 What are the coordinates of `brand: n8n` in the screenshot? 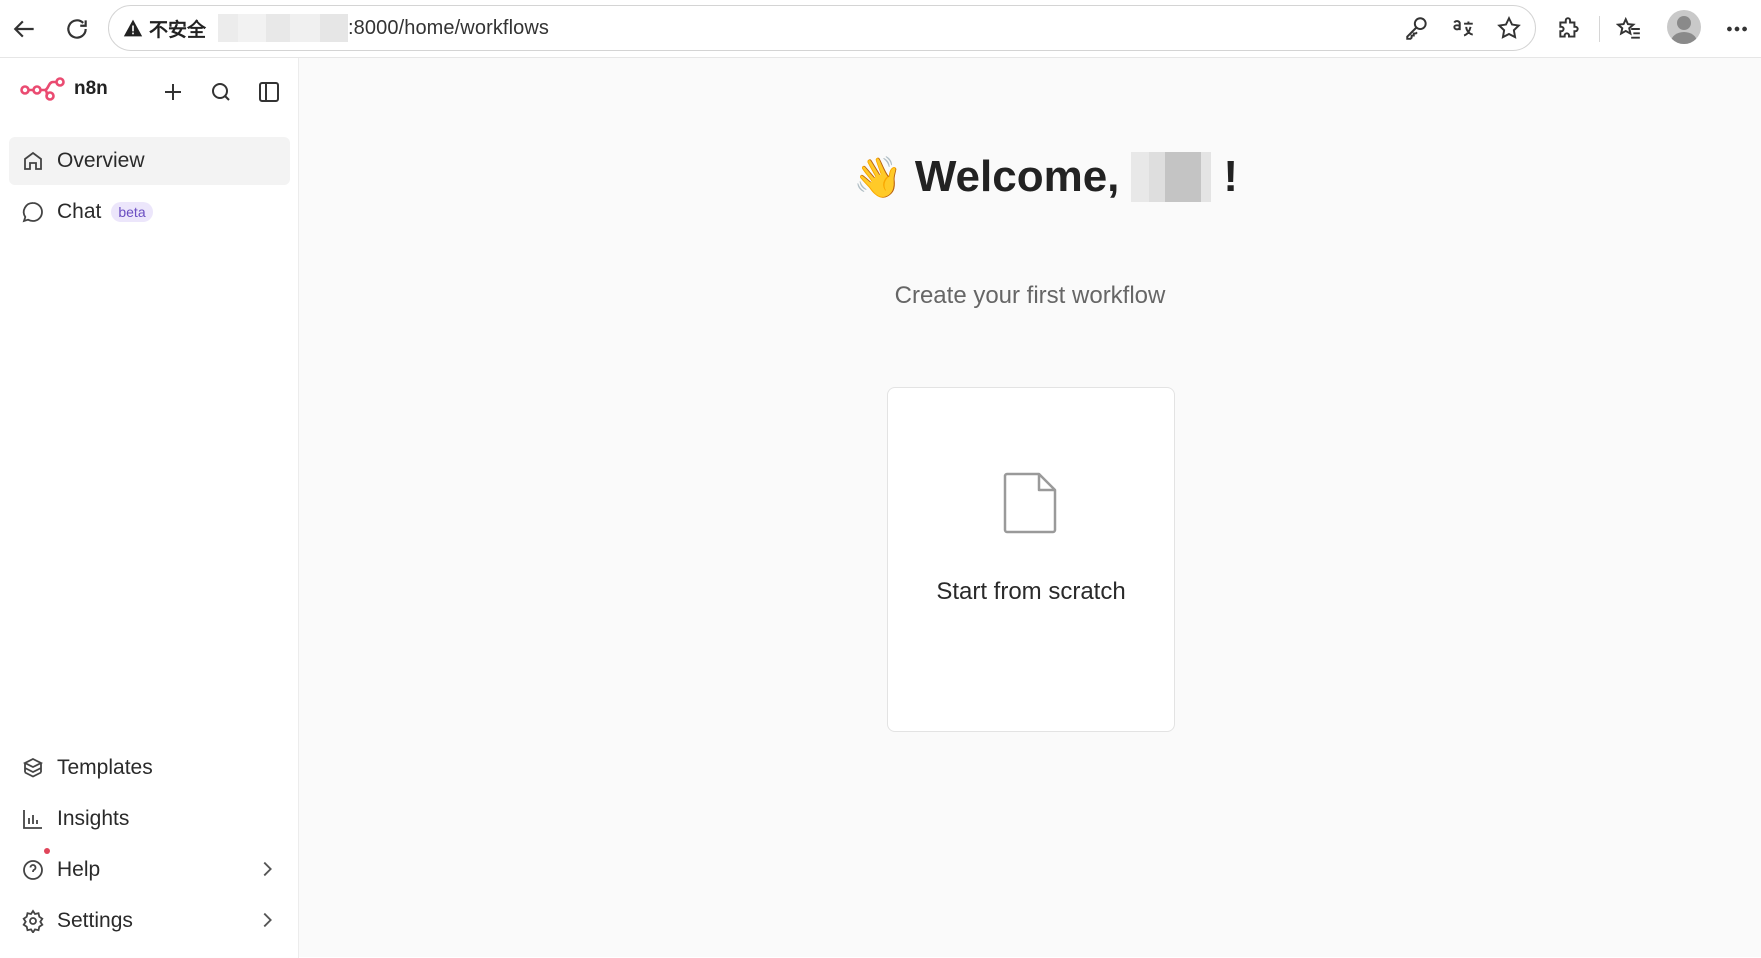 It's located at (64, 89).